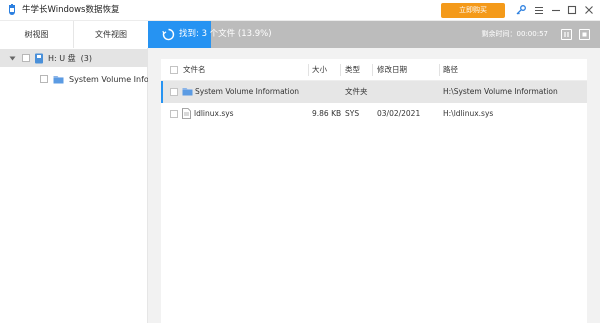 Image resolution: width=600 pixels, height=323 pixels. I want to click on app-logo-icon, so click(12, 9).